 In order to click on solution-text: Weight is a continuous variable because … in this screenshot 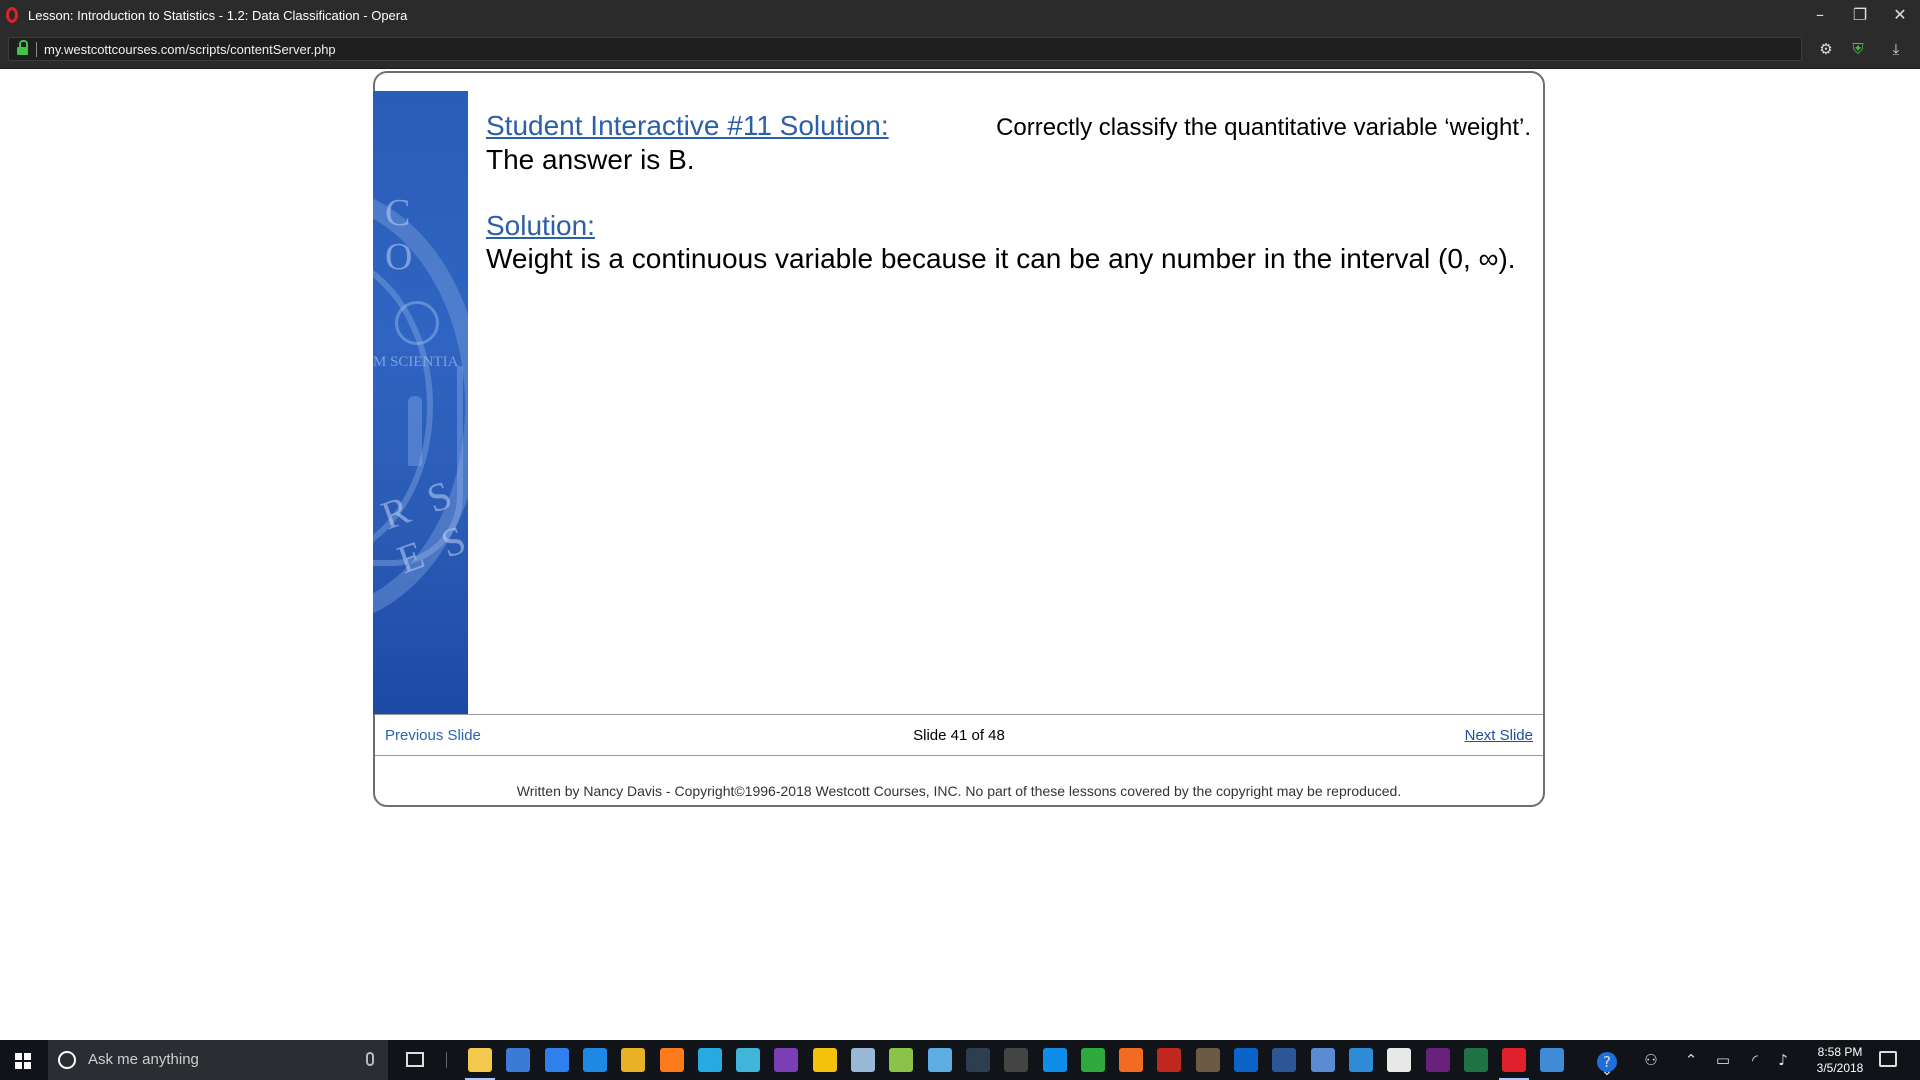, I will do `click(1001, 258)`.